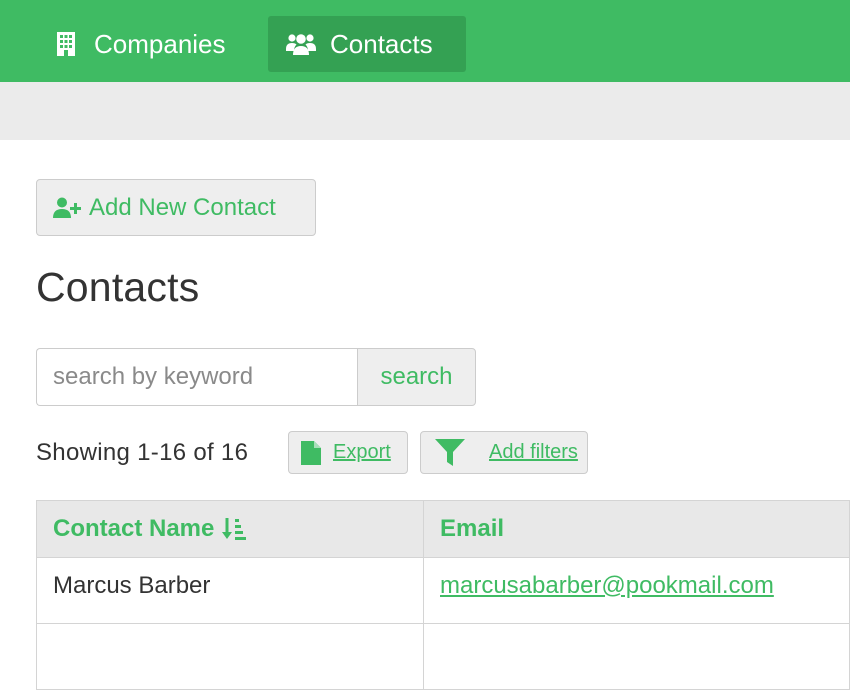 The image size is (850, 690). I want to click on sort-ascending-icon, so click(234, 529).